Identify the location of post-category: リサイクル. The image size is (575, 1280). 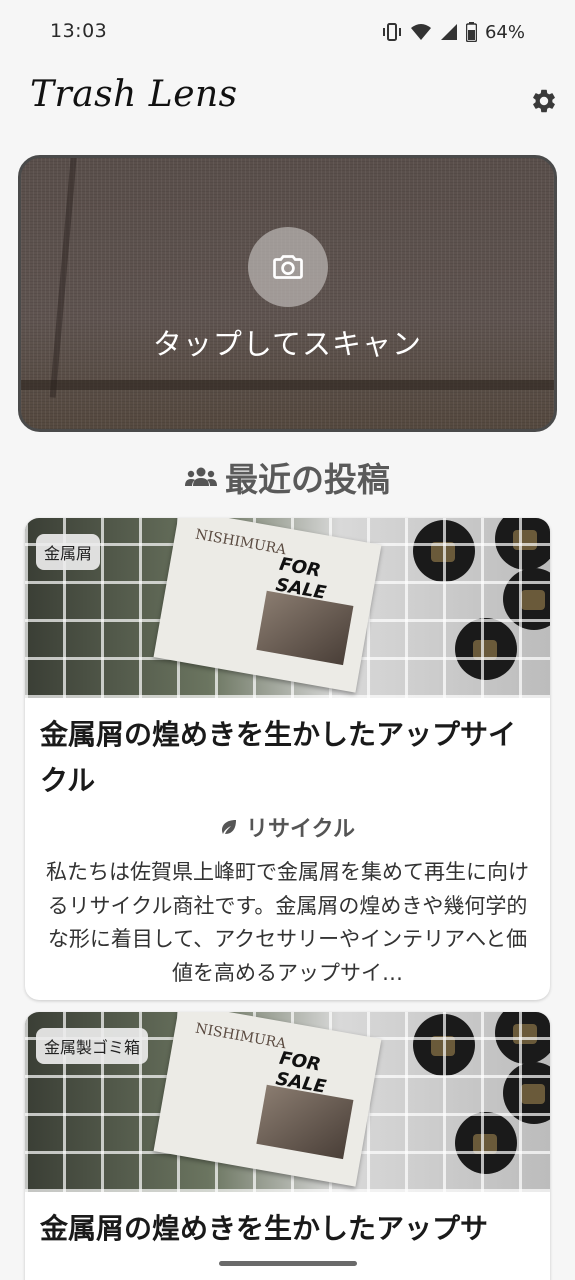
(287, 827).